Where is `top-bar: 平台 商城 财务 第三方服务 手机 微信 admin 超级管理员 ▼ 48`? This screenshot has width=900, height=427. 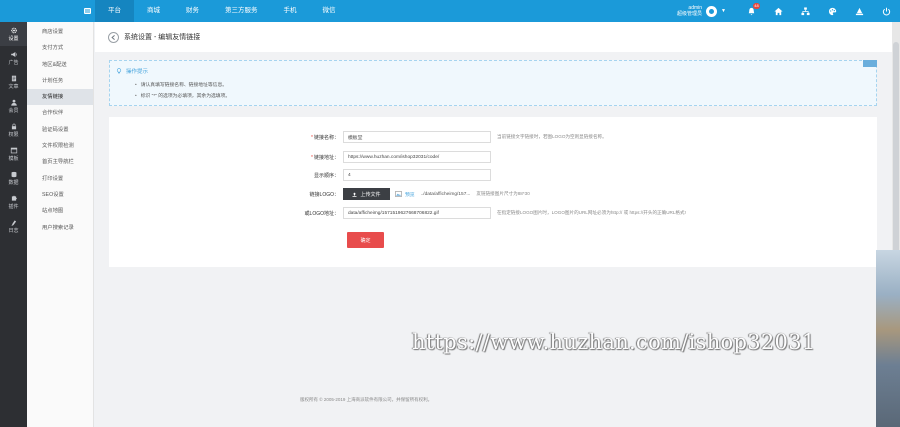
top-bar: 平台 商城 财务 第三方服务 手机 微信 admin 超级管理员 ▼ 48 is located at coordinates (450, 11).